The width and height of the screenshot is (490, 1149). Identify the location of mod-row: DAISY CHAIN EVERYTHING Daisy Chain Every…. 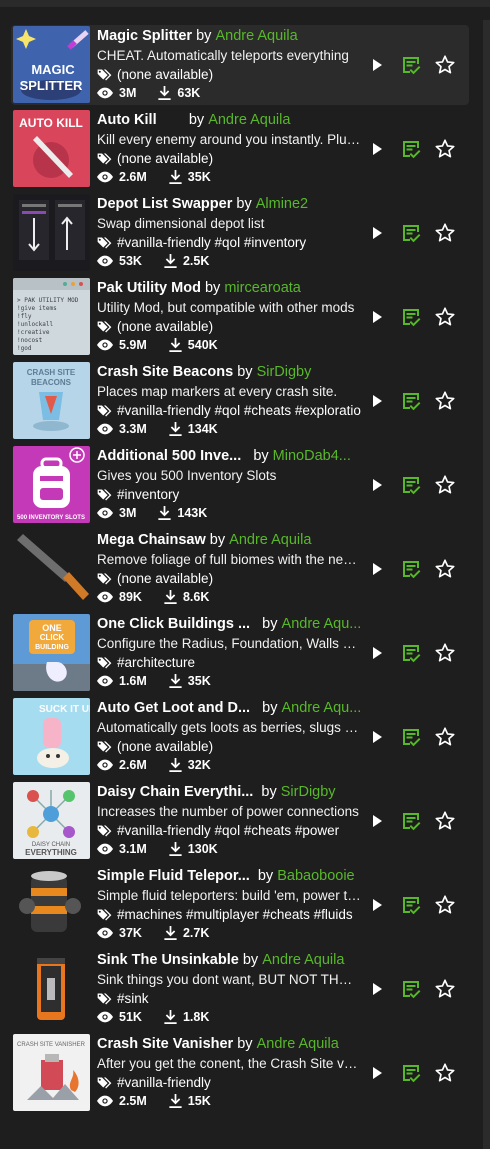
(240, 821).